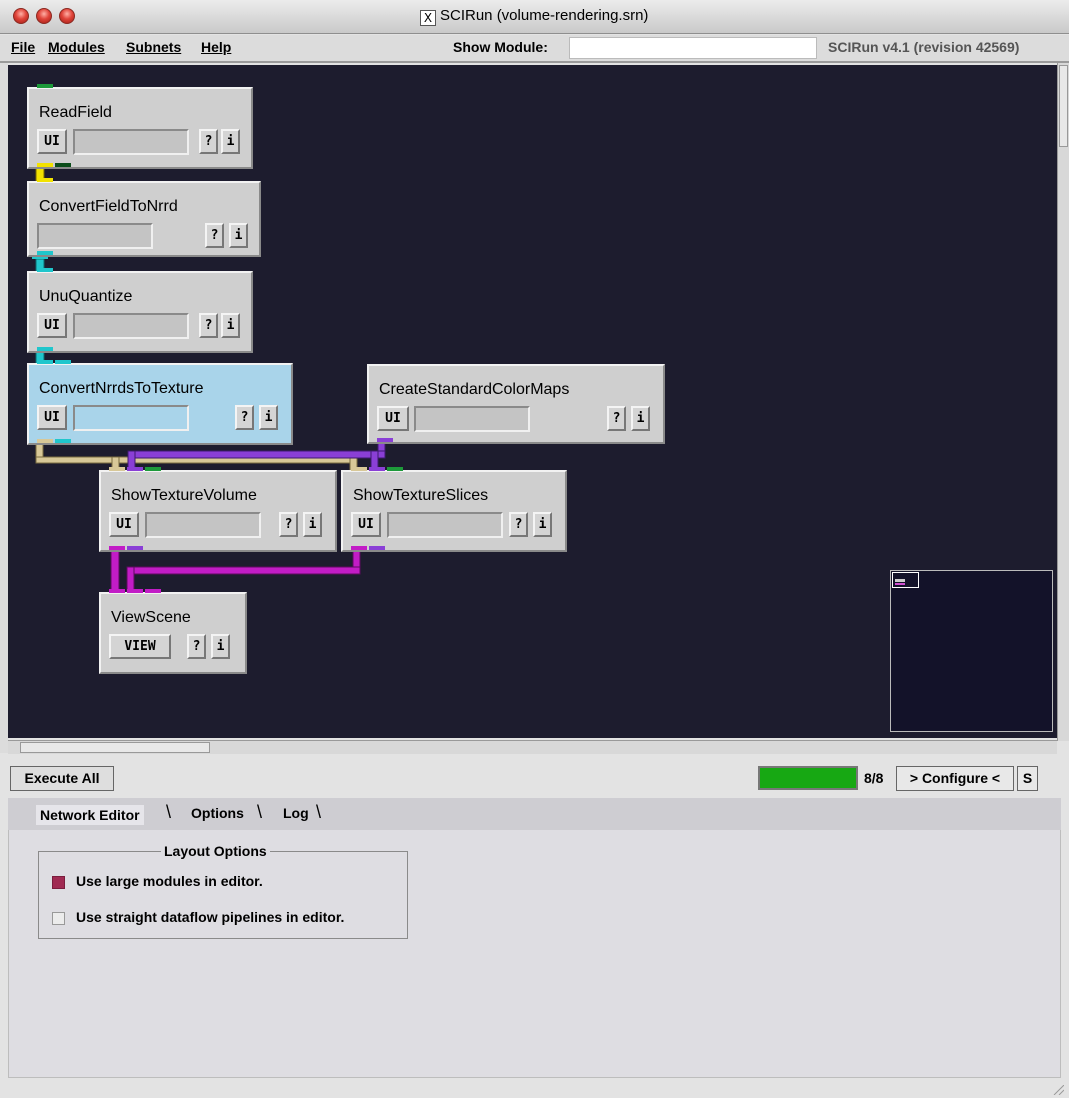  Describe the element at coordinates (874, 778) in the screenshot. I see `progress-count: 8/8` at that location.